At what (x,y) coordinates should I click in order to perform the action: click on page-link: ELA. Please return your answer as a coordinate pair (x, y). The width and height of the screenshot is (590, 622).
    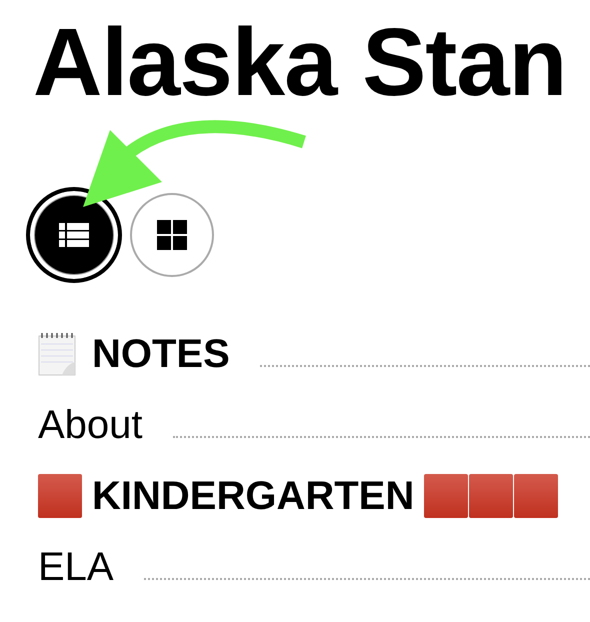
    Looking at the image, I should click on (76, 567).